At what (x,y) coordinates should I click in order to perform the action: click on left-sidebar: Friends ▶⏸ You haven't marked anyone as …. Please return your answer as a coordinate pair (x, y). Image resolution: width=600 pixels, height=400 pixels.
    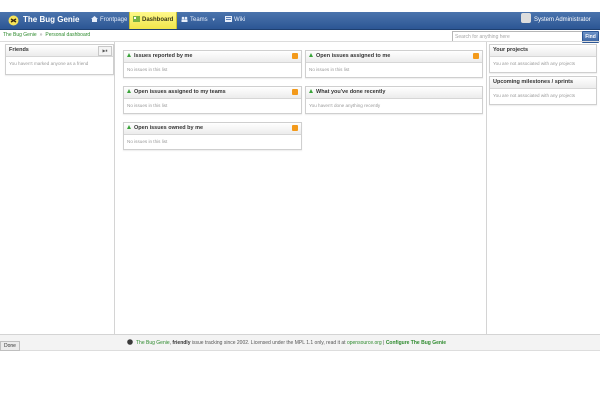
    Looking at the image, I should click on (57, 188).